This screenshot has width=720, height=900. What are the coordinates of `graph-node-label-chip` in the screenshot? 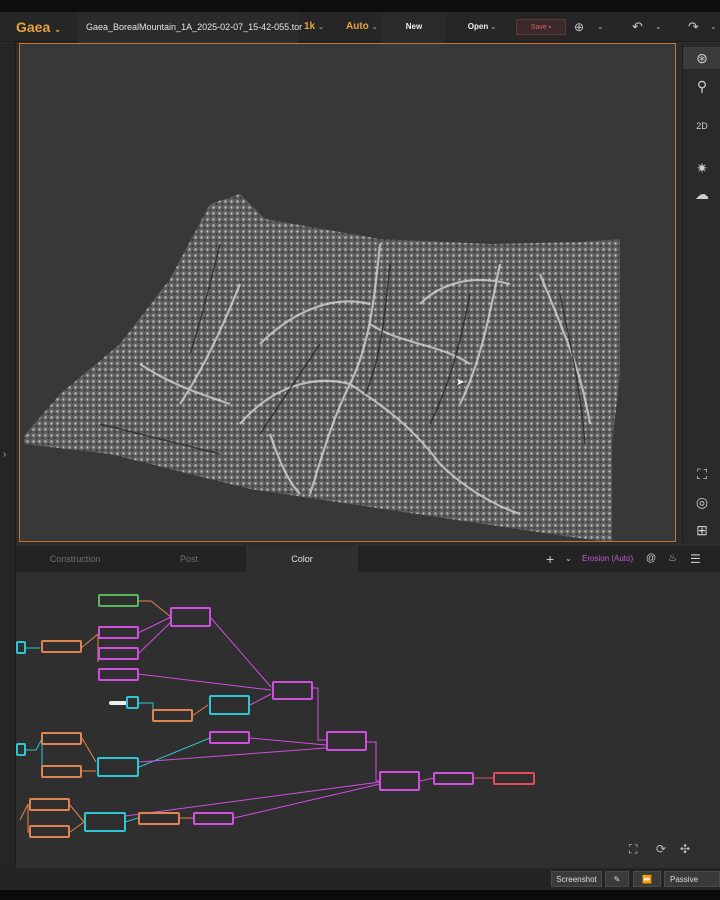 It's located at (118, 703).